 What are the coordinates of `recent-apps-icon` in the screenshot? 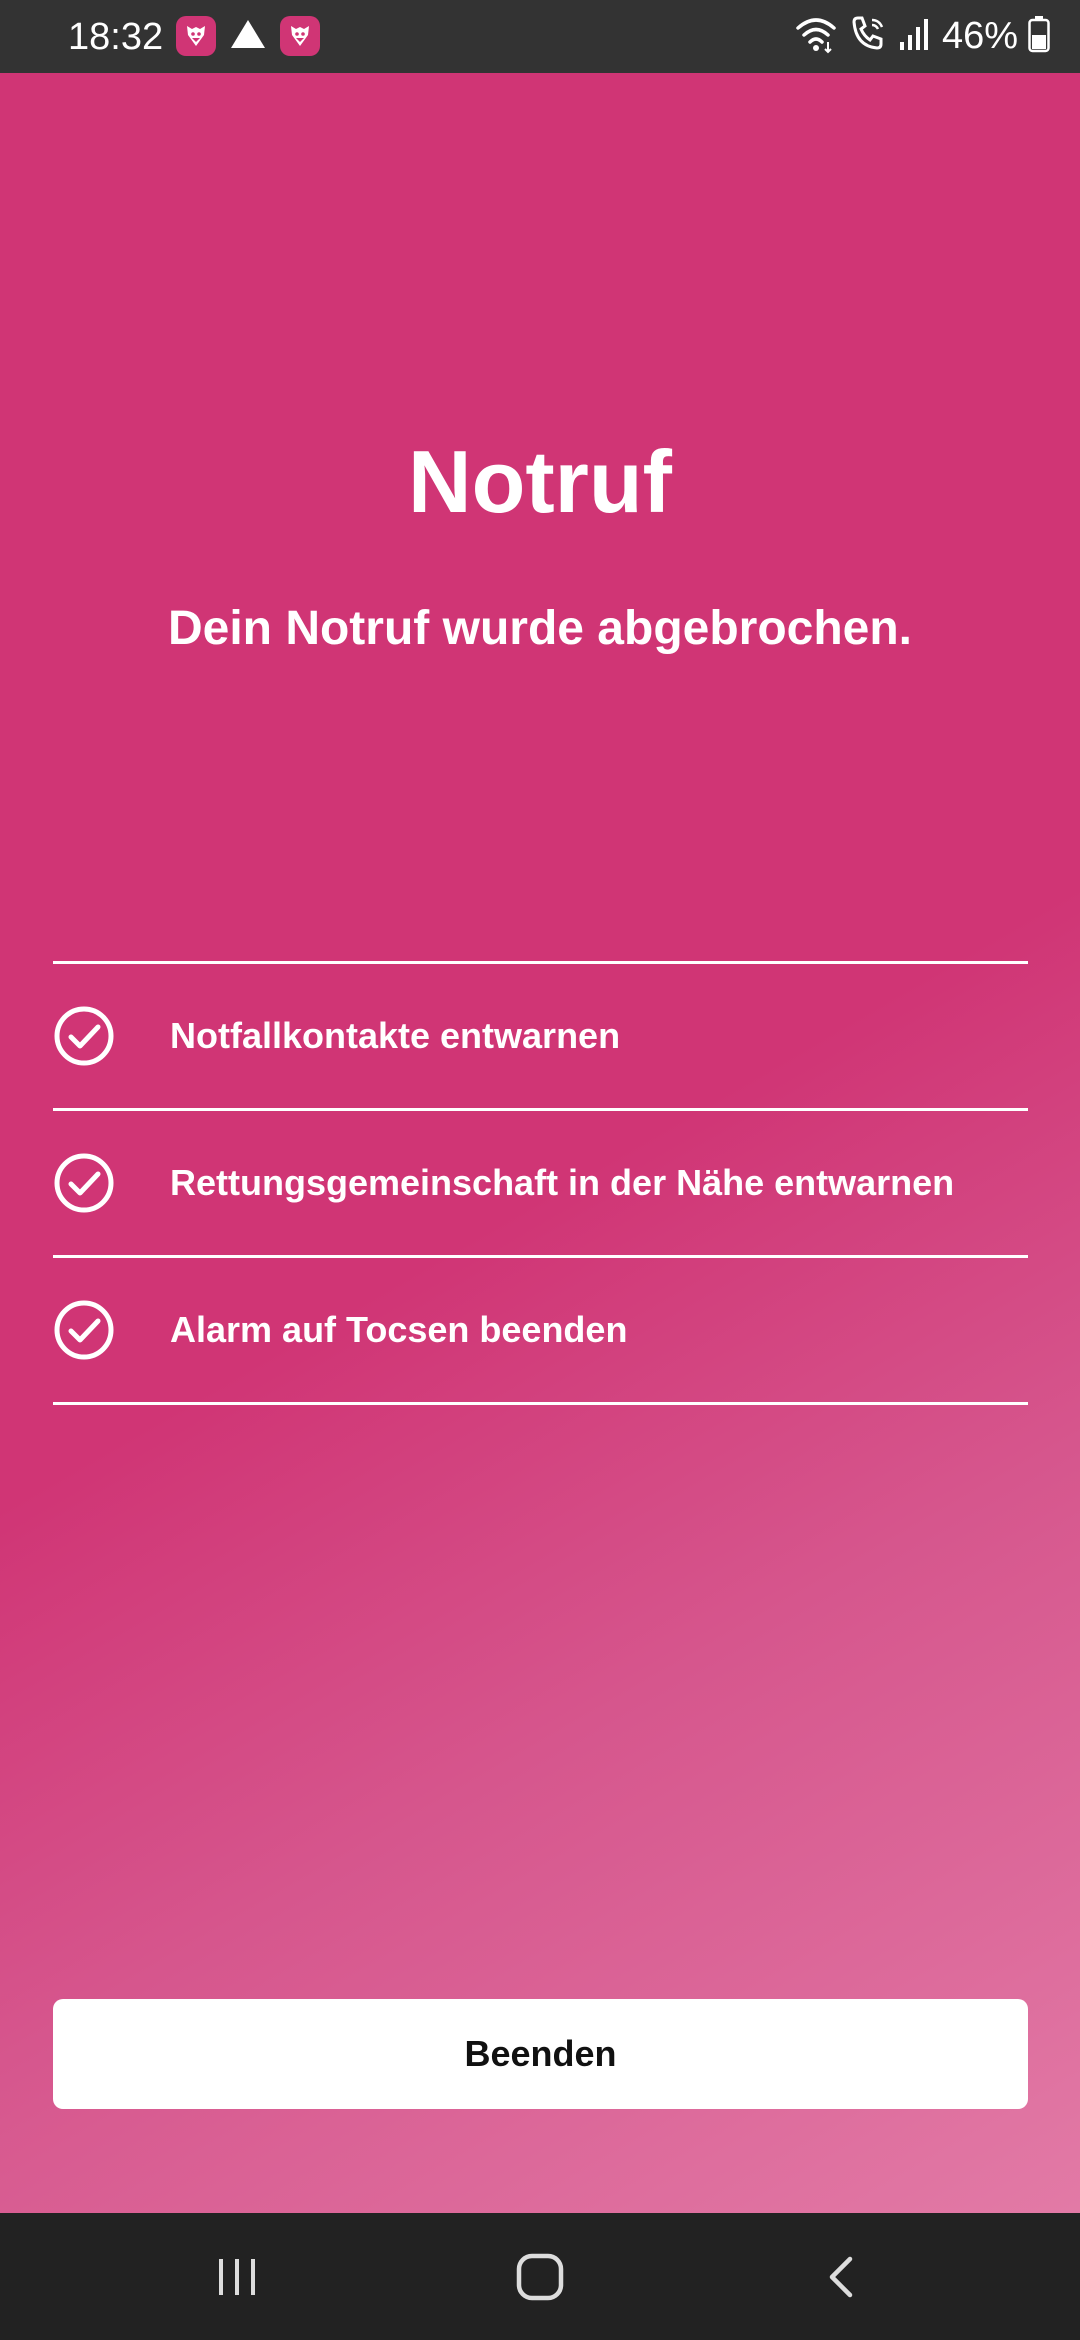 It's located at (237, 2276).